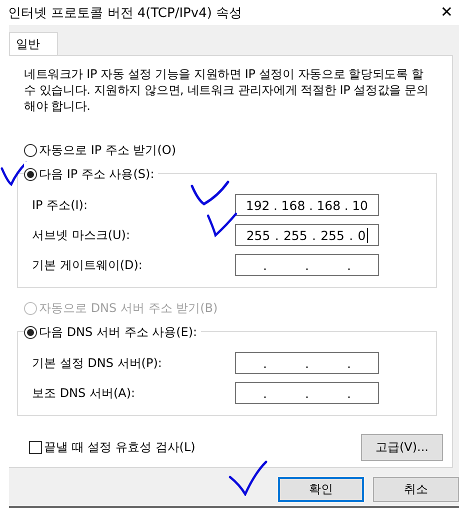 The height and width of the screenshot is (514, 459). I want to click on dialog-button: 취소, so click(416, 489).